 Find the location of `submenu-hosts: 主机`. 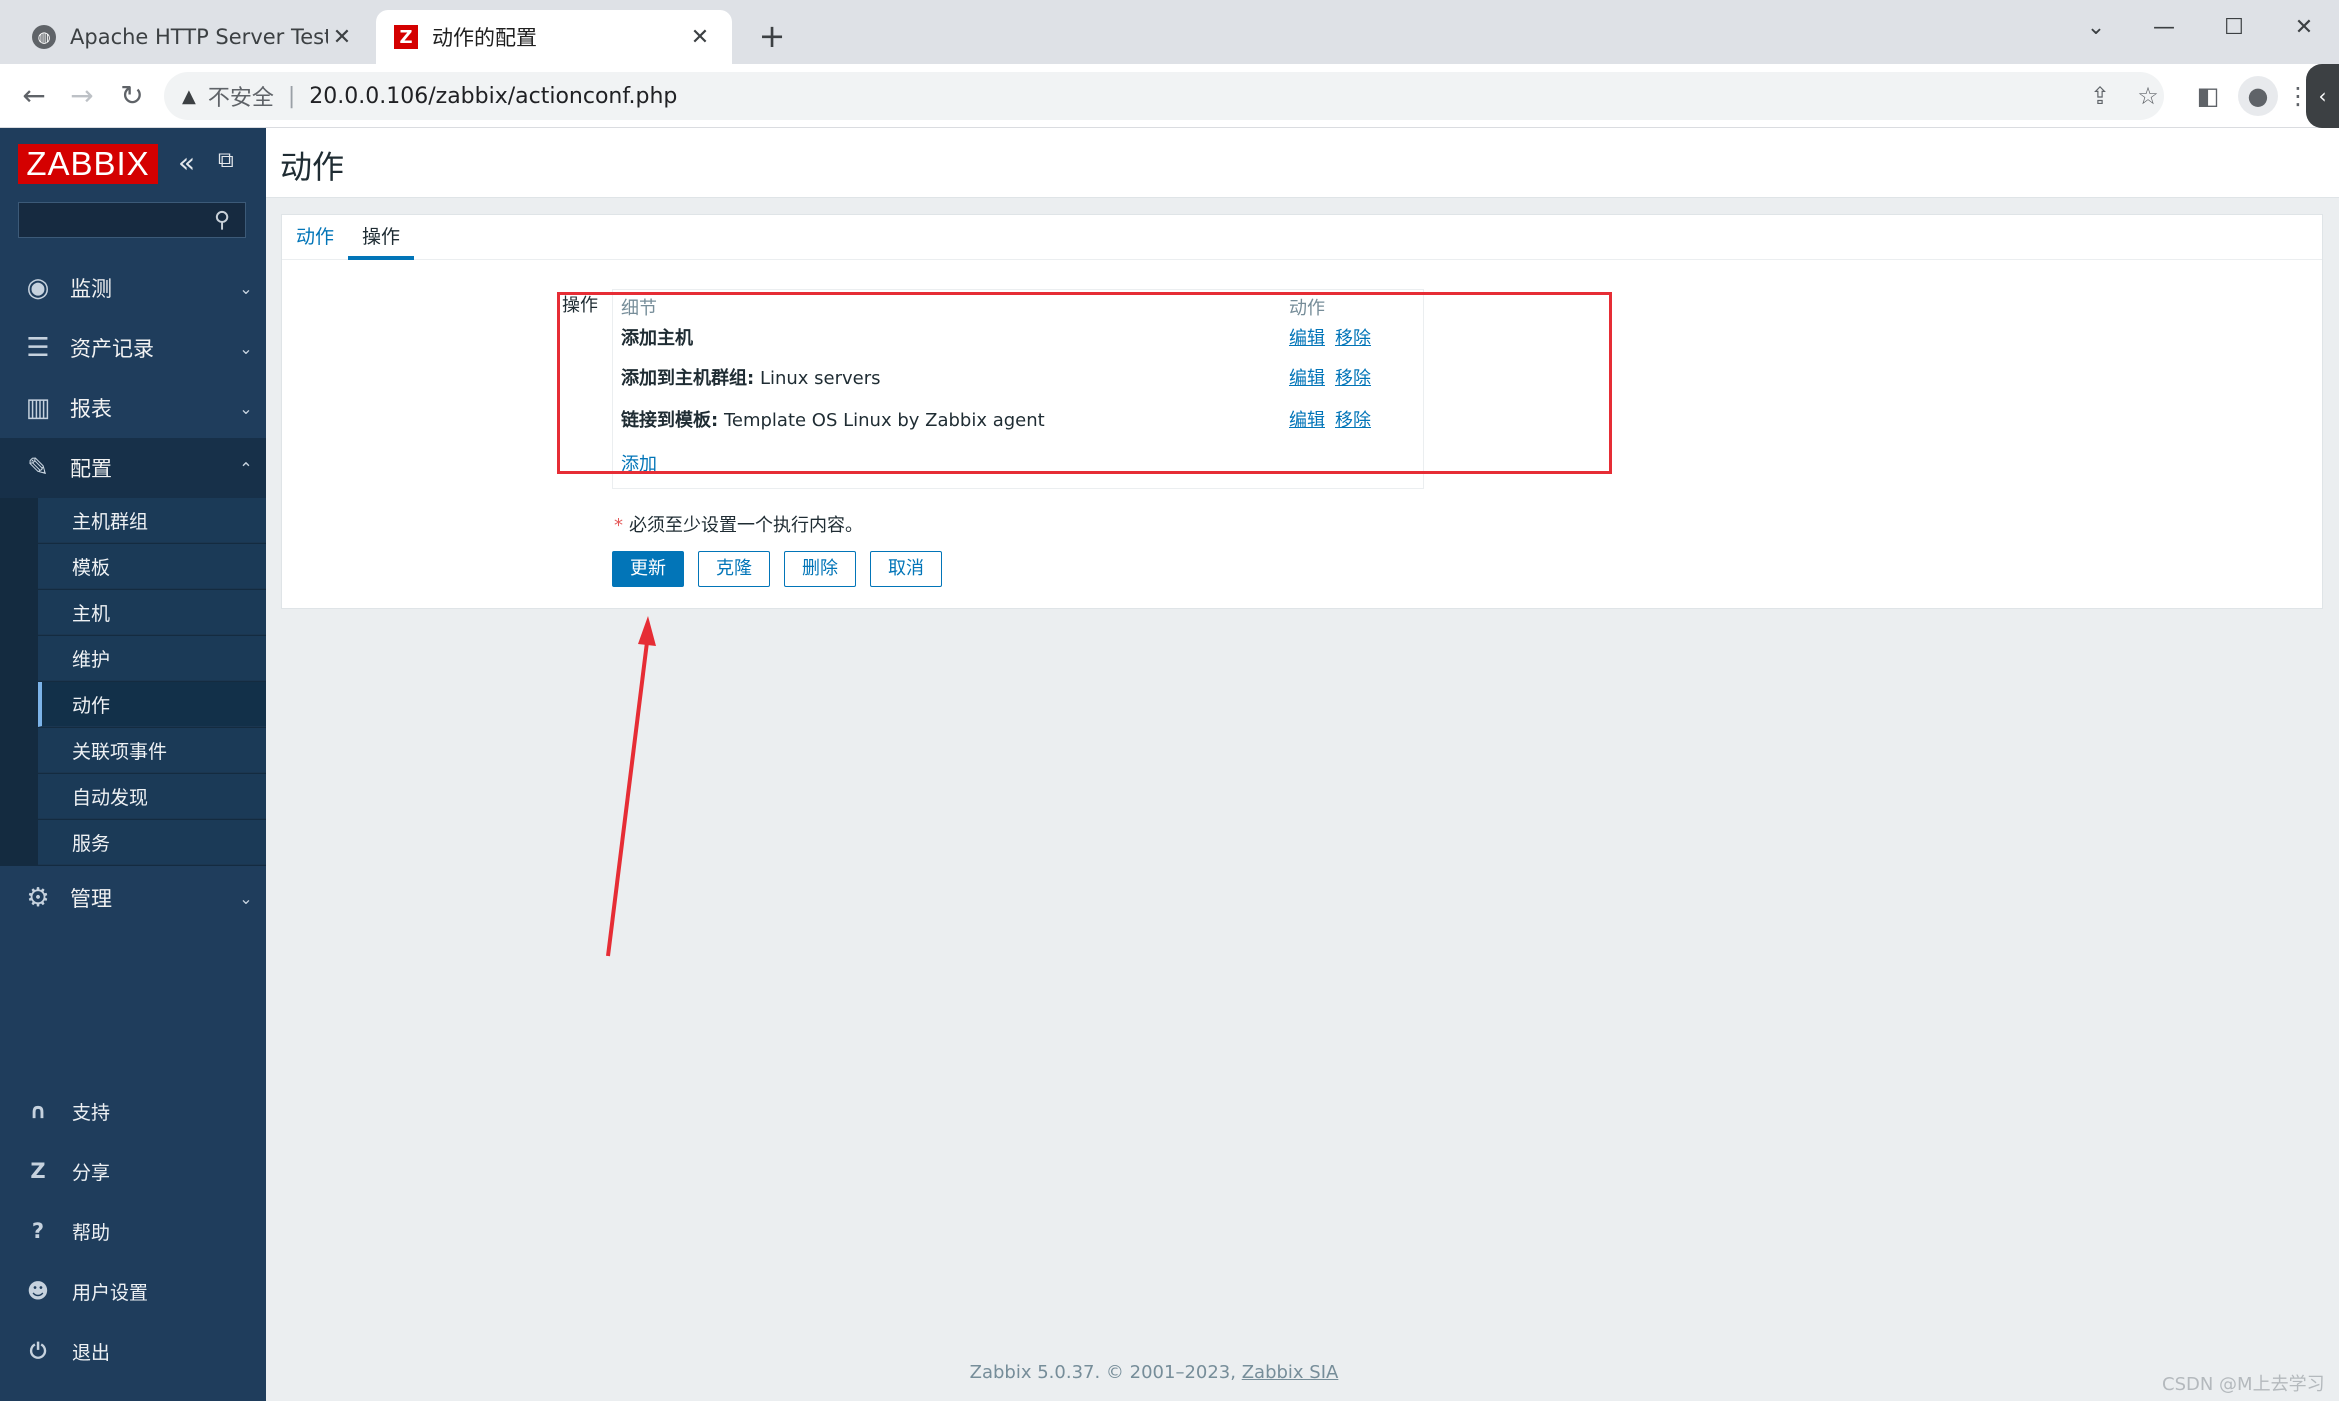

submenu-hosts: 主机 is located at coordinates (152, 612).